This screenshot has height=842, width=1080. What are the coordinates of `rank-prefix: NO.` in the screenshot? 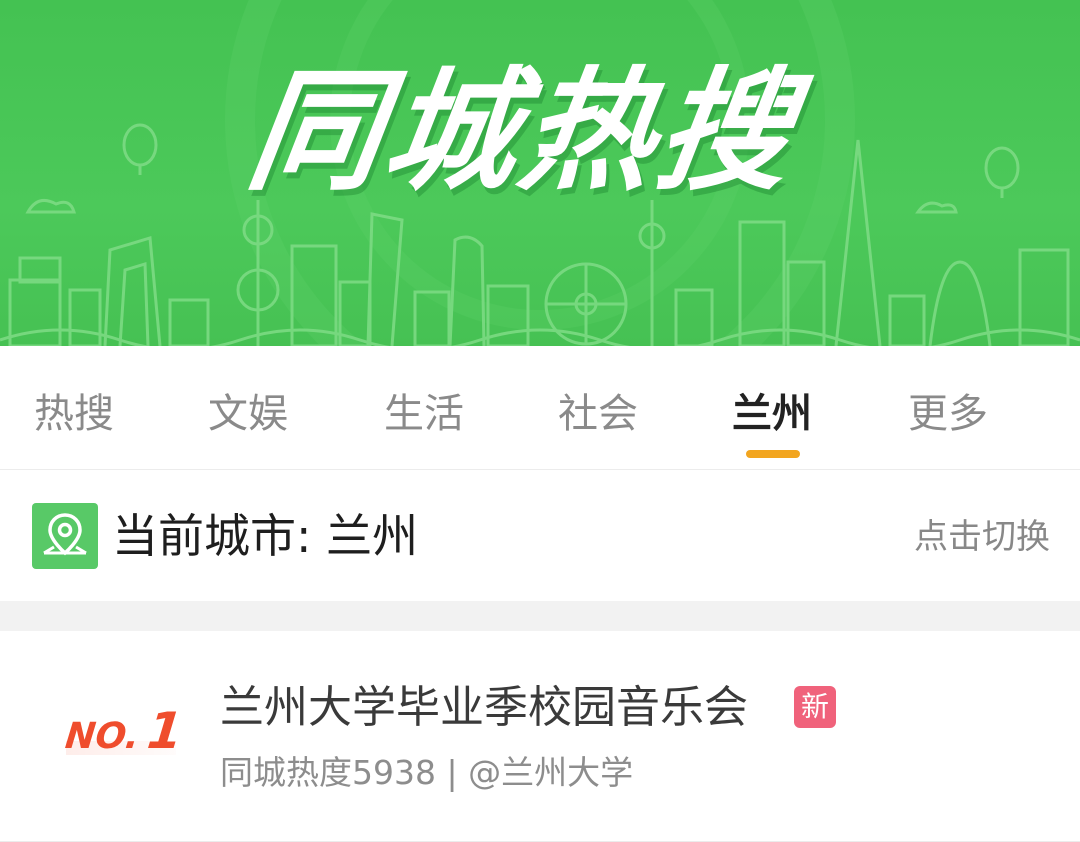 It's located at (102, 736).